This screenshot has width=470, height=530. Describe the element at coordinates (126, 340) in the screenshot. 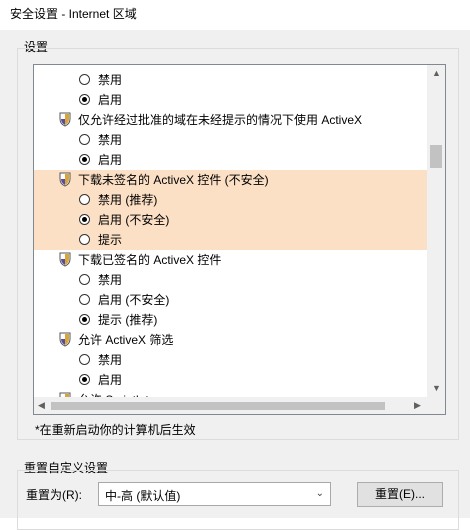

I see `setting-header-label: 允许 ActiveX 筛选` at that location.